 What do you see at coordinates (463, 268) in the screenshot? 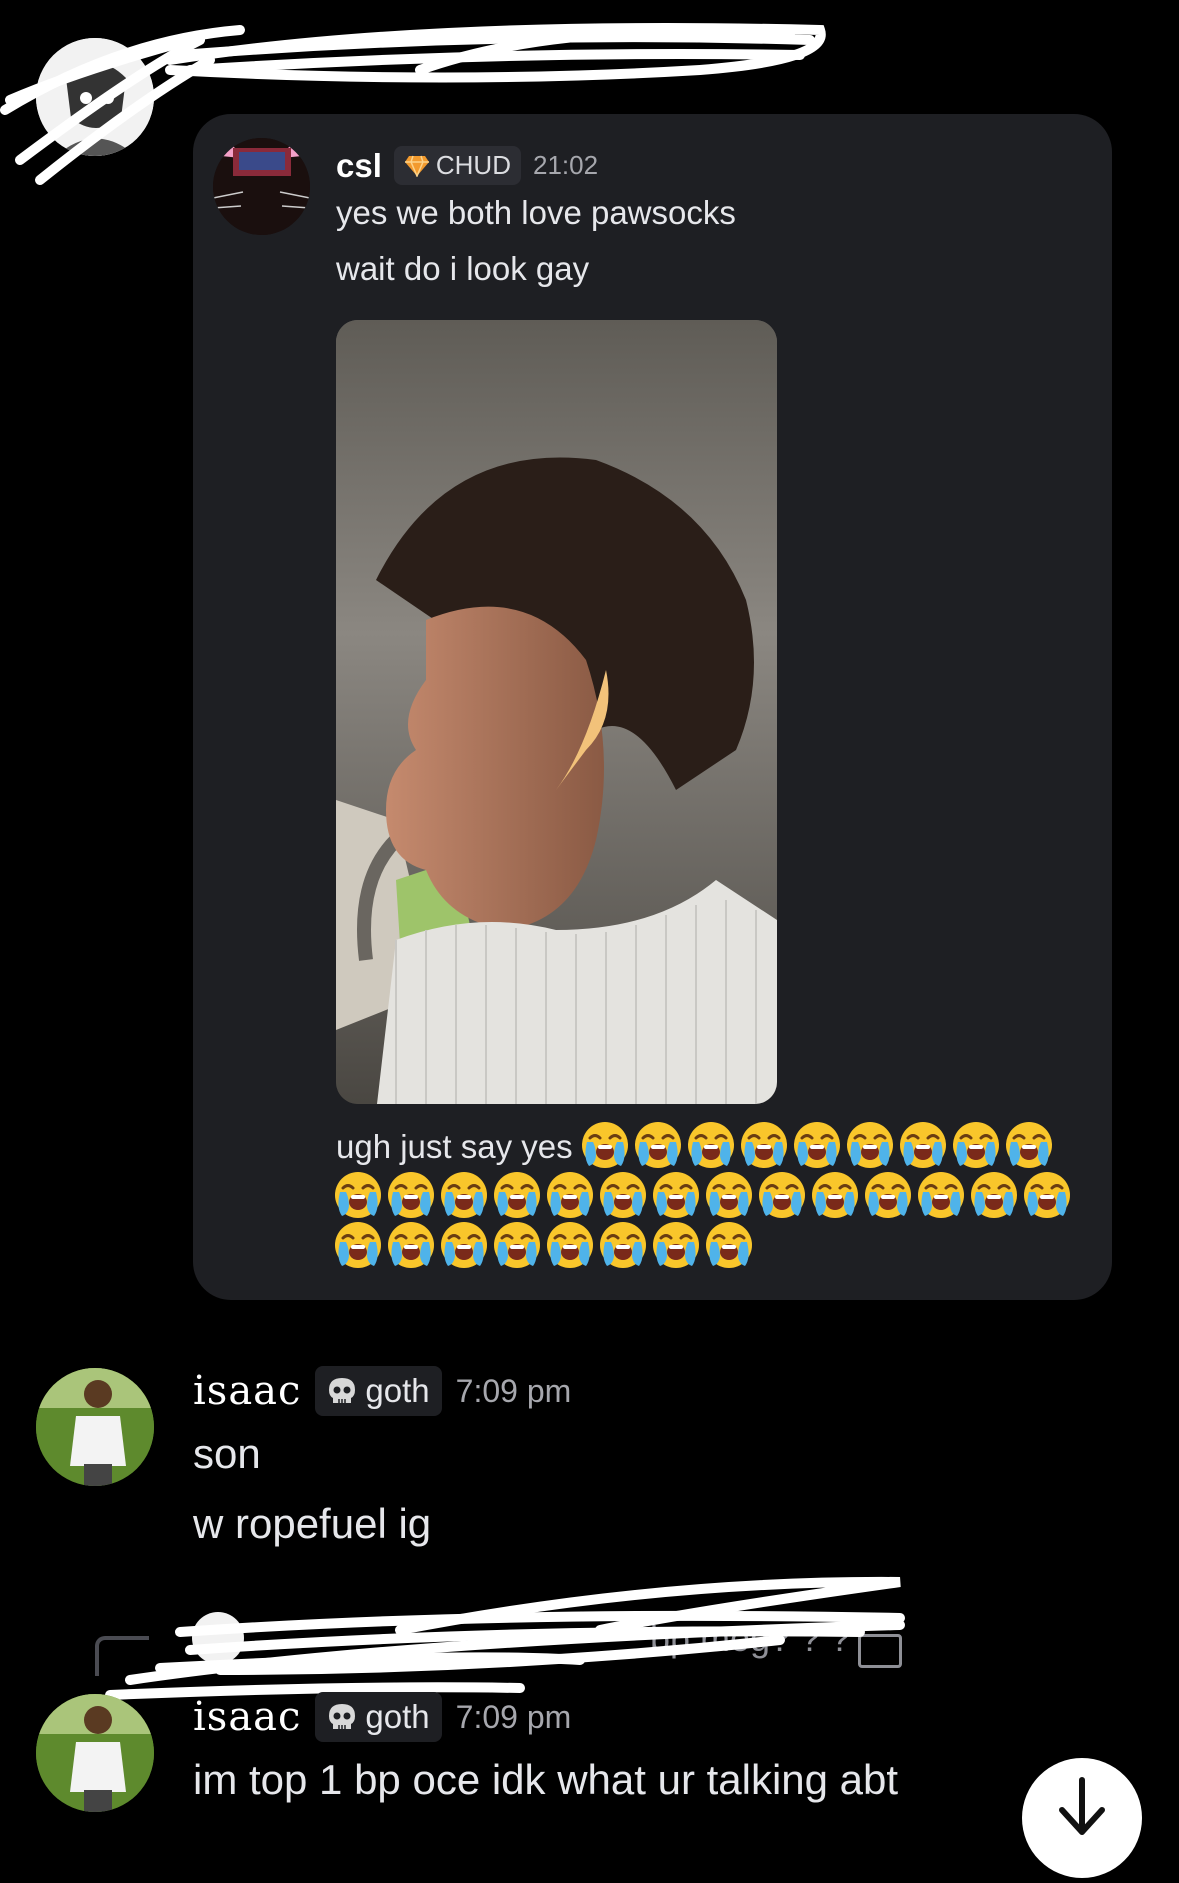
I see `forwarded-message-line: wait do i look gay` at bounding box center [463, 268].